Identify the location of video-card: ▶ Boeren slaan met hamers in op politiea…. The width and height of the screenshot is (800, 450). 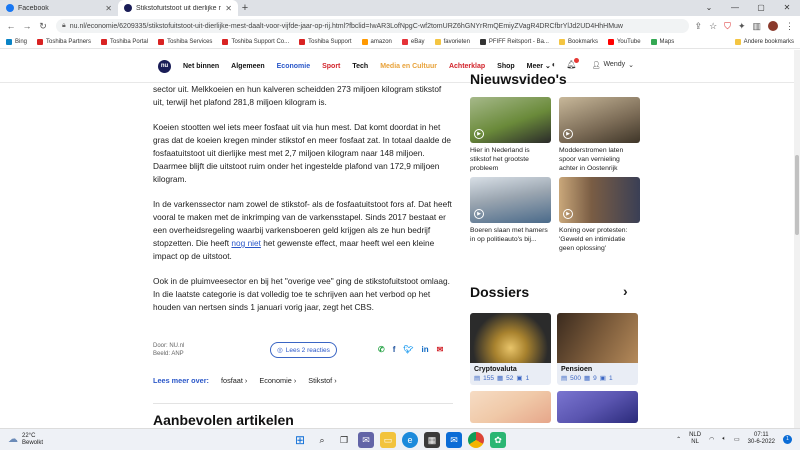
(510, 215).